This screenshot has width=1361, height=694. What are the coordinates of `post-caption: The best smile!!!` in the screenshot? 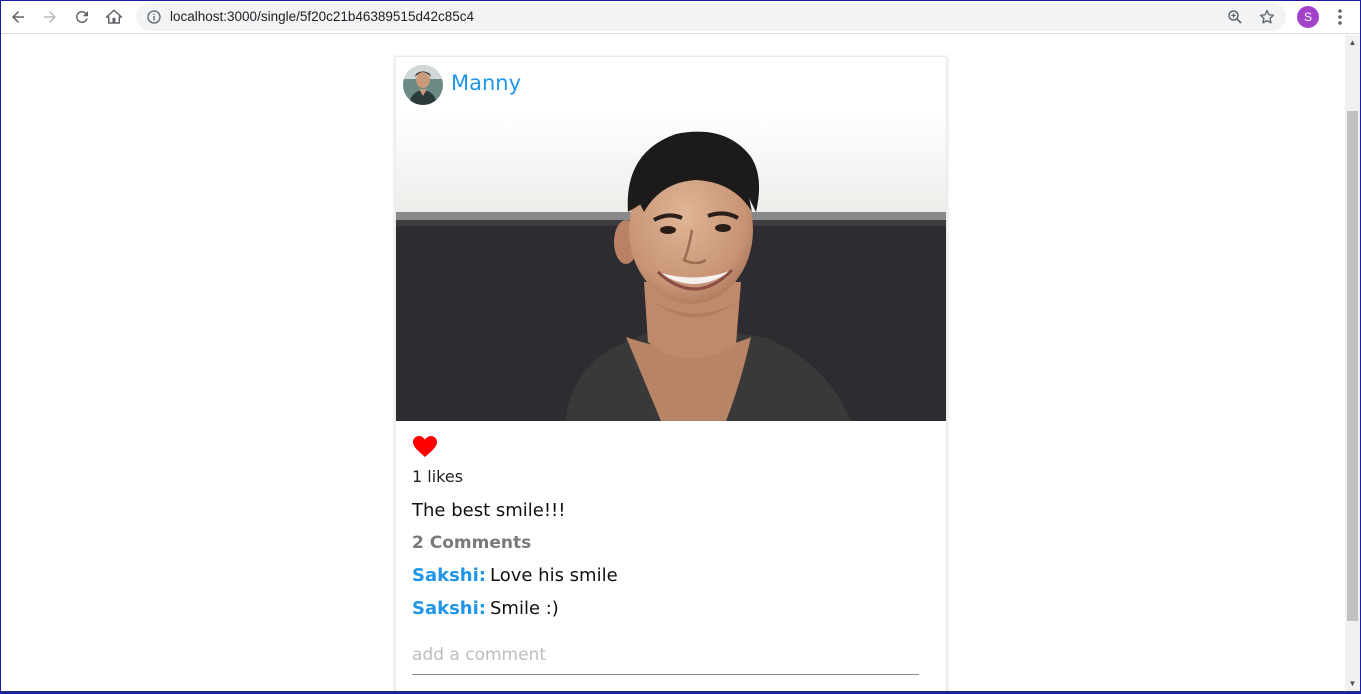 It's located at (489, 510).